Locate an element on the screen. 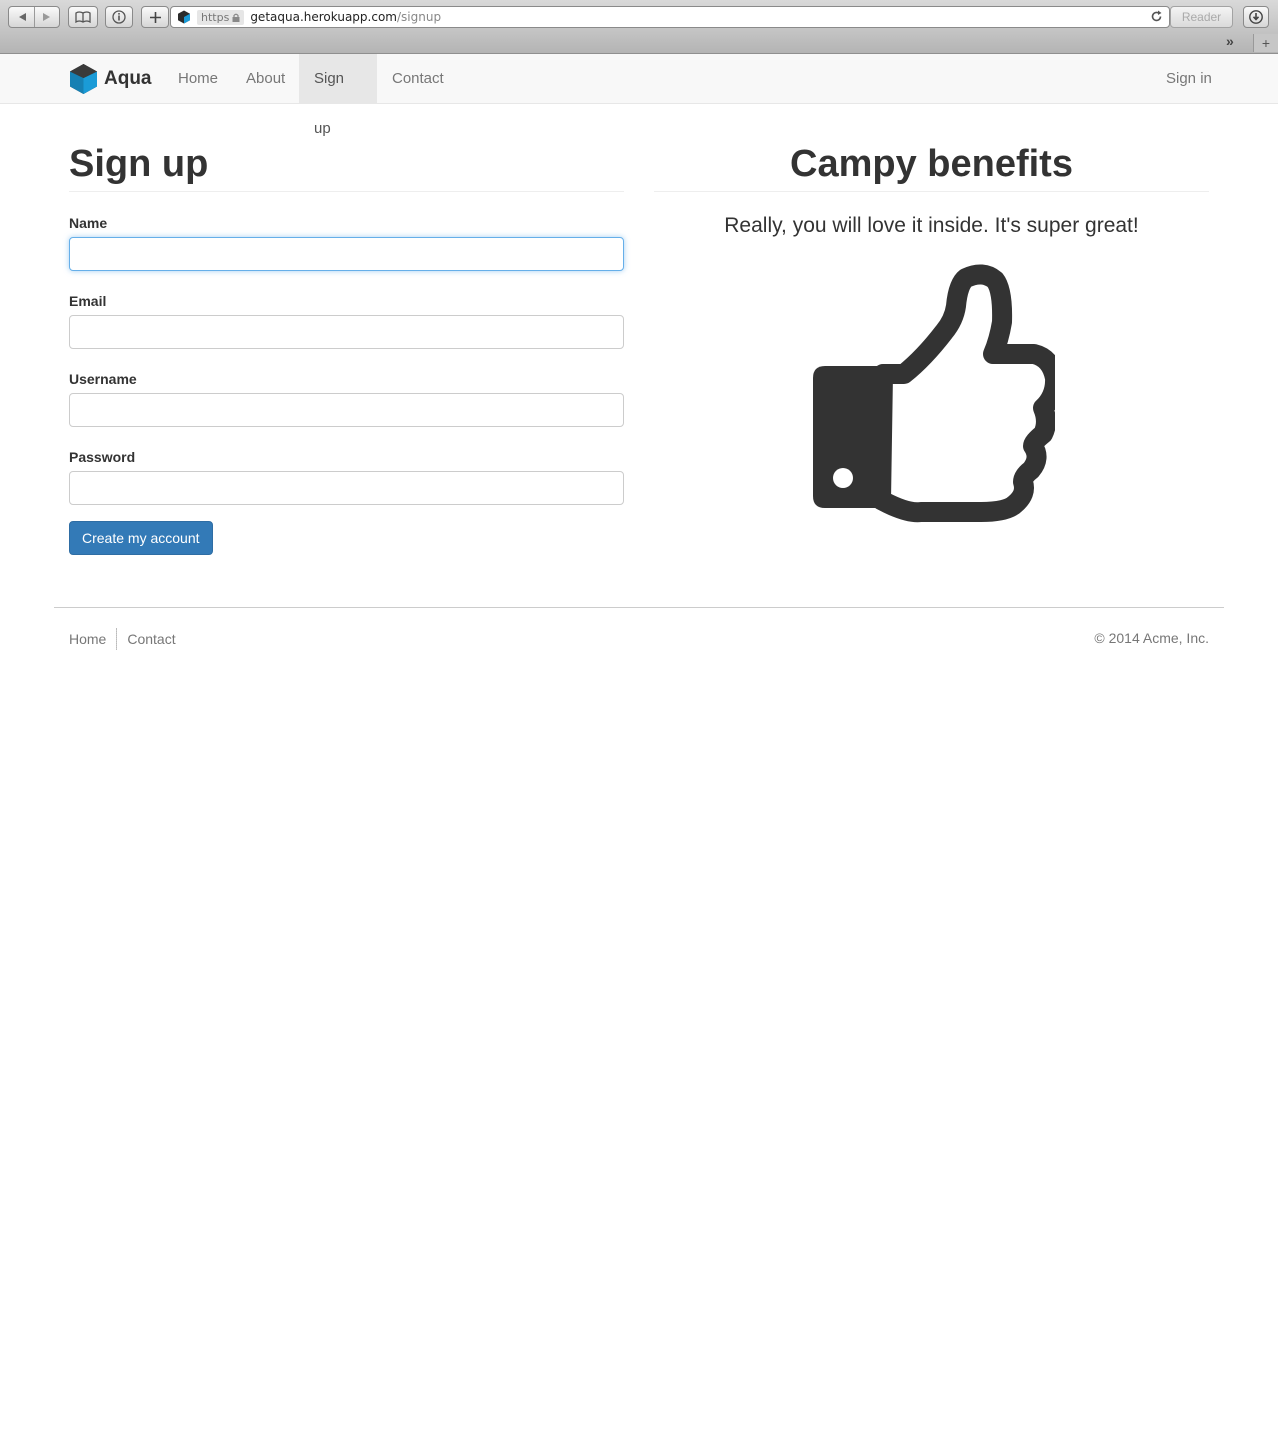 Image resolution: width=1278 pixels, height=1432 pixels. nav-about: About is located at coordinates (265, 79).